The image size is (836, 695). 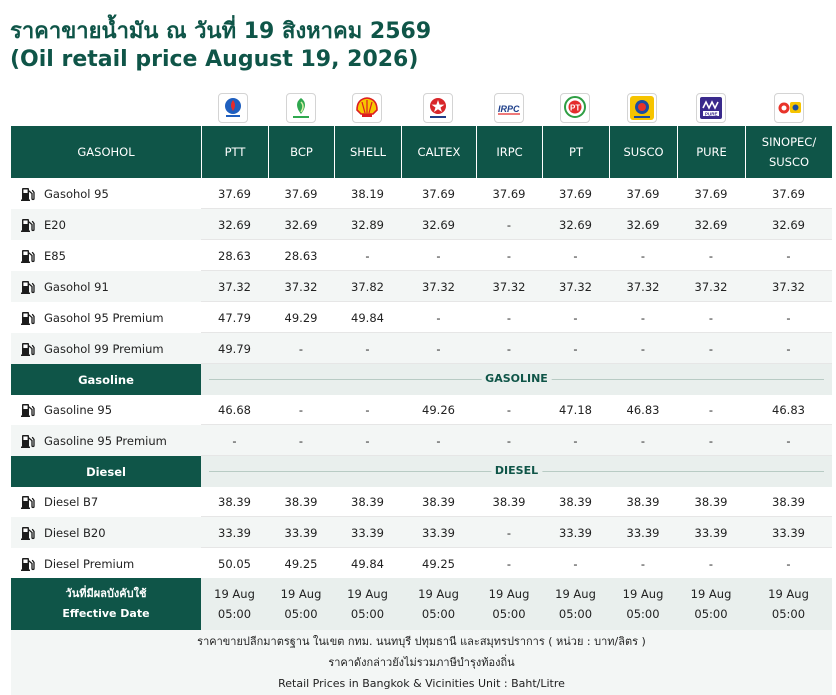 What do you see at coordinates (106, 286) in the screenshot?
I see `fuel-name: Gasohol 91` at bounding box center [106, 286].